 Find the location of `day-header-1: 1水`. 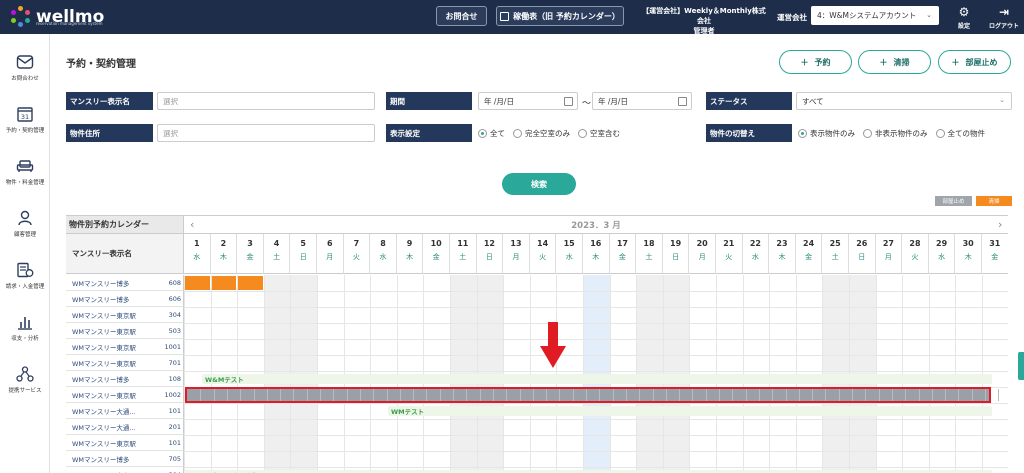

day-header-1: 1水 is located at coordinates (197, 254).